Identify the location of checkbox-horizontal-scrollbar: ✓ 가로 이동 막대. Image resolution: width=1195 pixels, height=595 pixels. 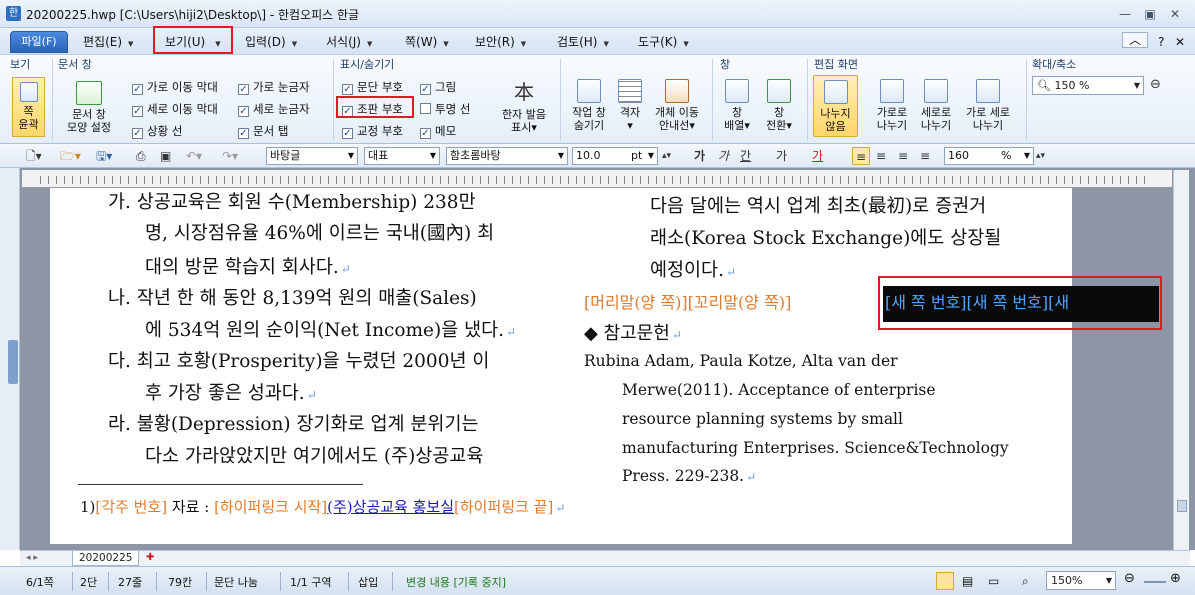
(175, 87).